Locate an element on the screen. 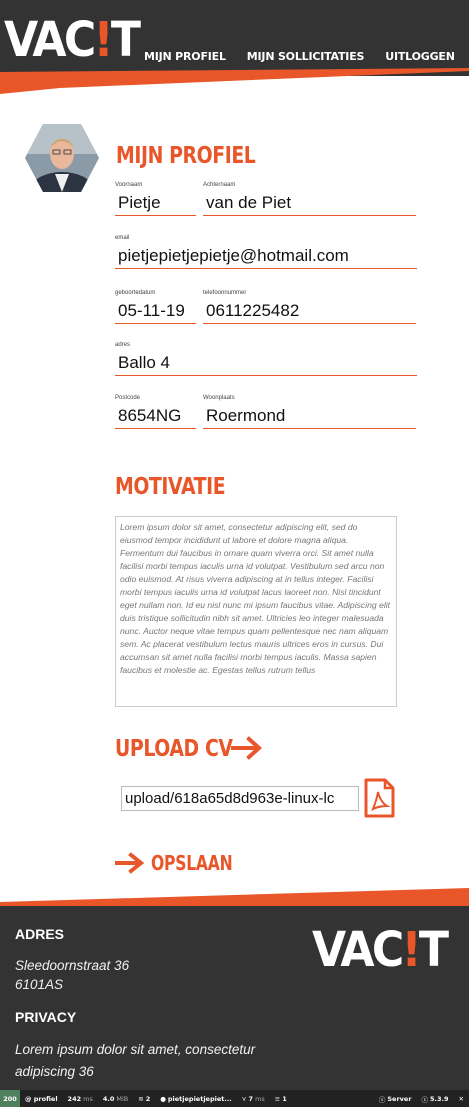  nav-mijn-sollicitaties: MIJN SOLLICITATIES is located at coordinates (306, 56).